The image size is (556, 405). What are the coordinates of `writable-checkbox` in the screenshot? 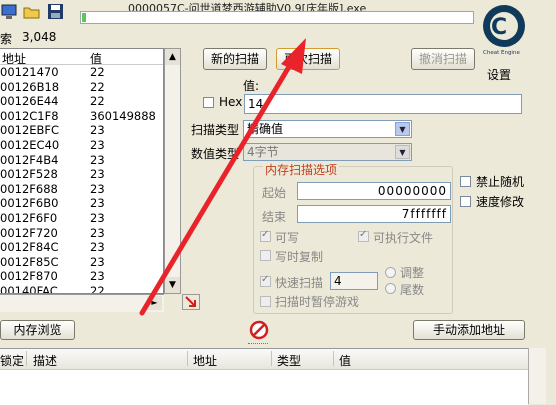 It's located at (265, 235).